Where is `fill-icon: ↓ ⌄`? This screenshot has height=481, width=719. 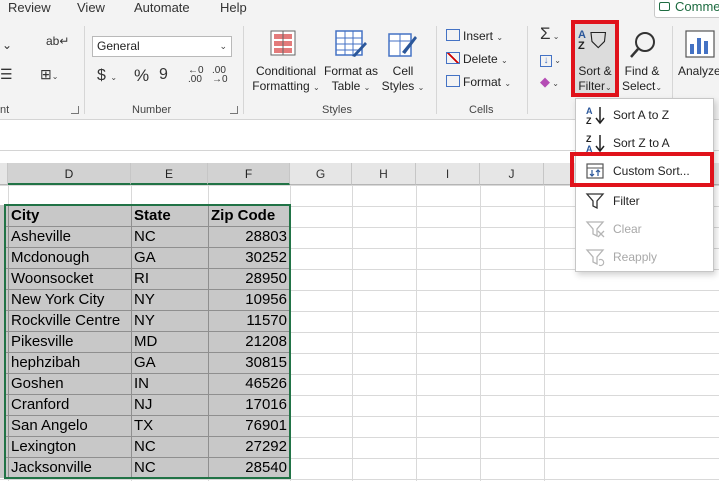
fill-icon: ↓ ⌄ is located at coordinates (550, 59).